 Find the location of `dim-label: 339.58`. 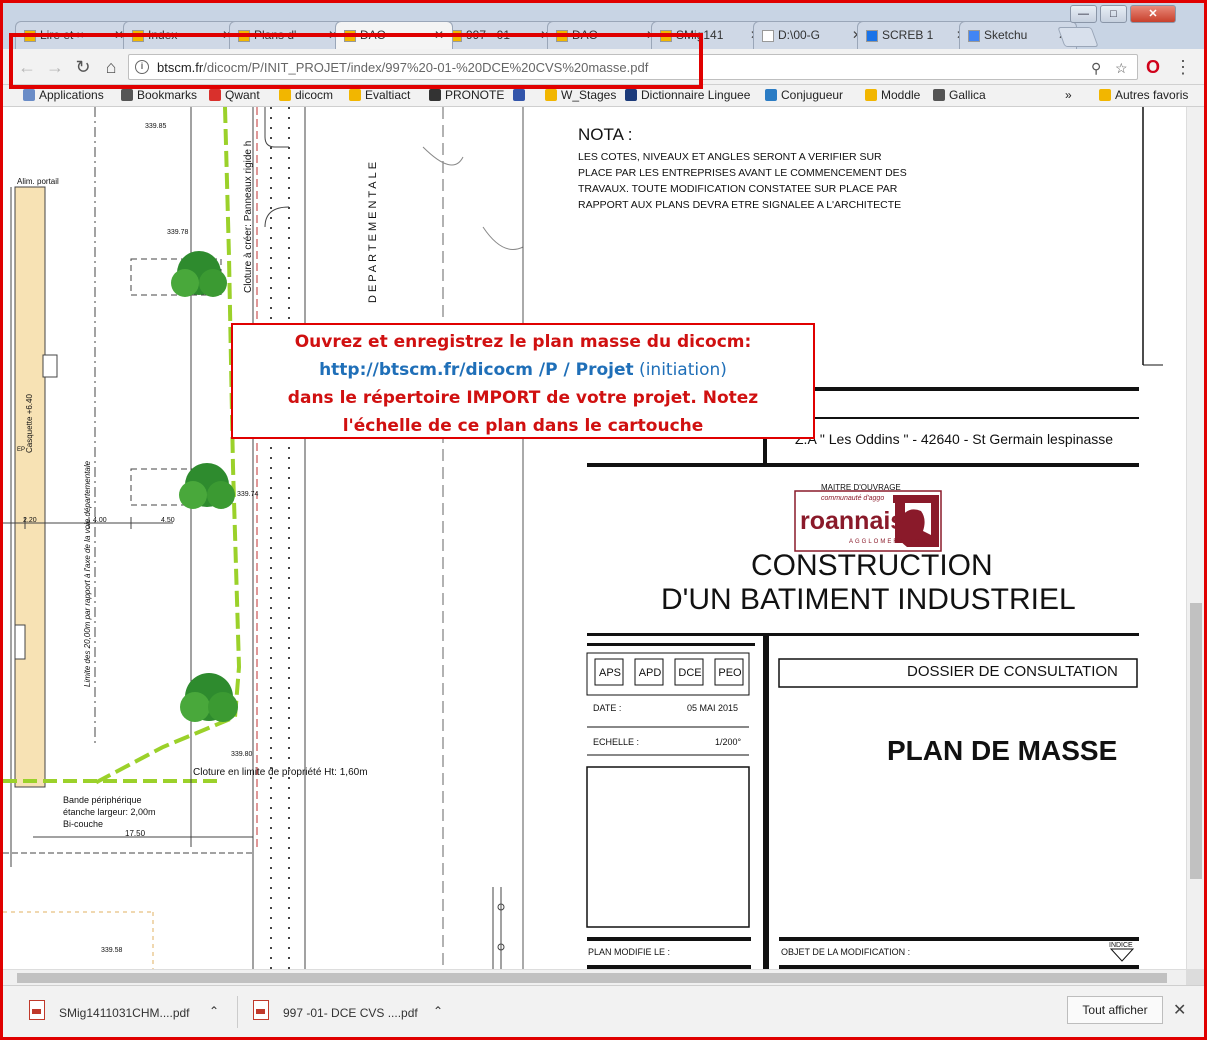

dim-label: 339.58 is located at coordinates (112, 950).